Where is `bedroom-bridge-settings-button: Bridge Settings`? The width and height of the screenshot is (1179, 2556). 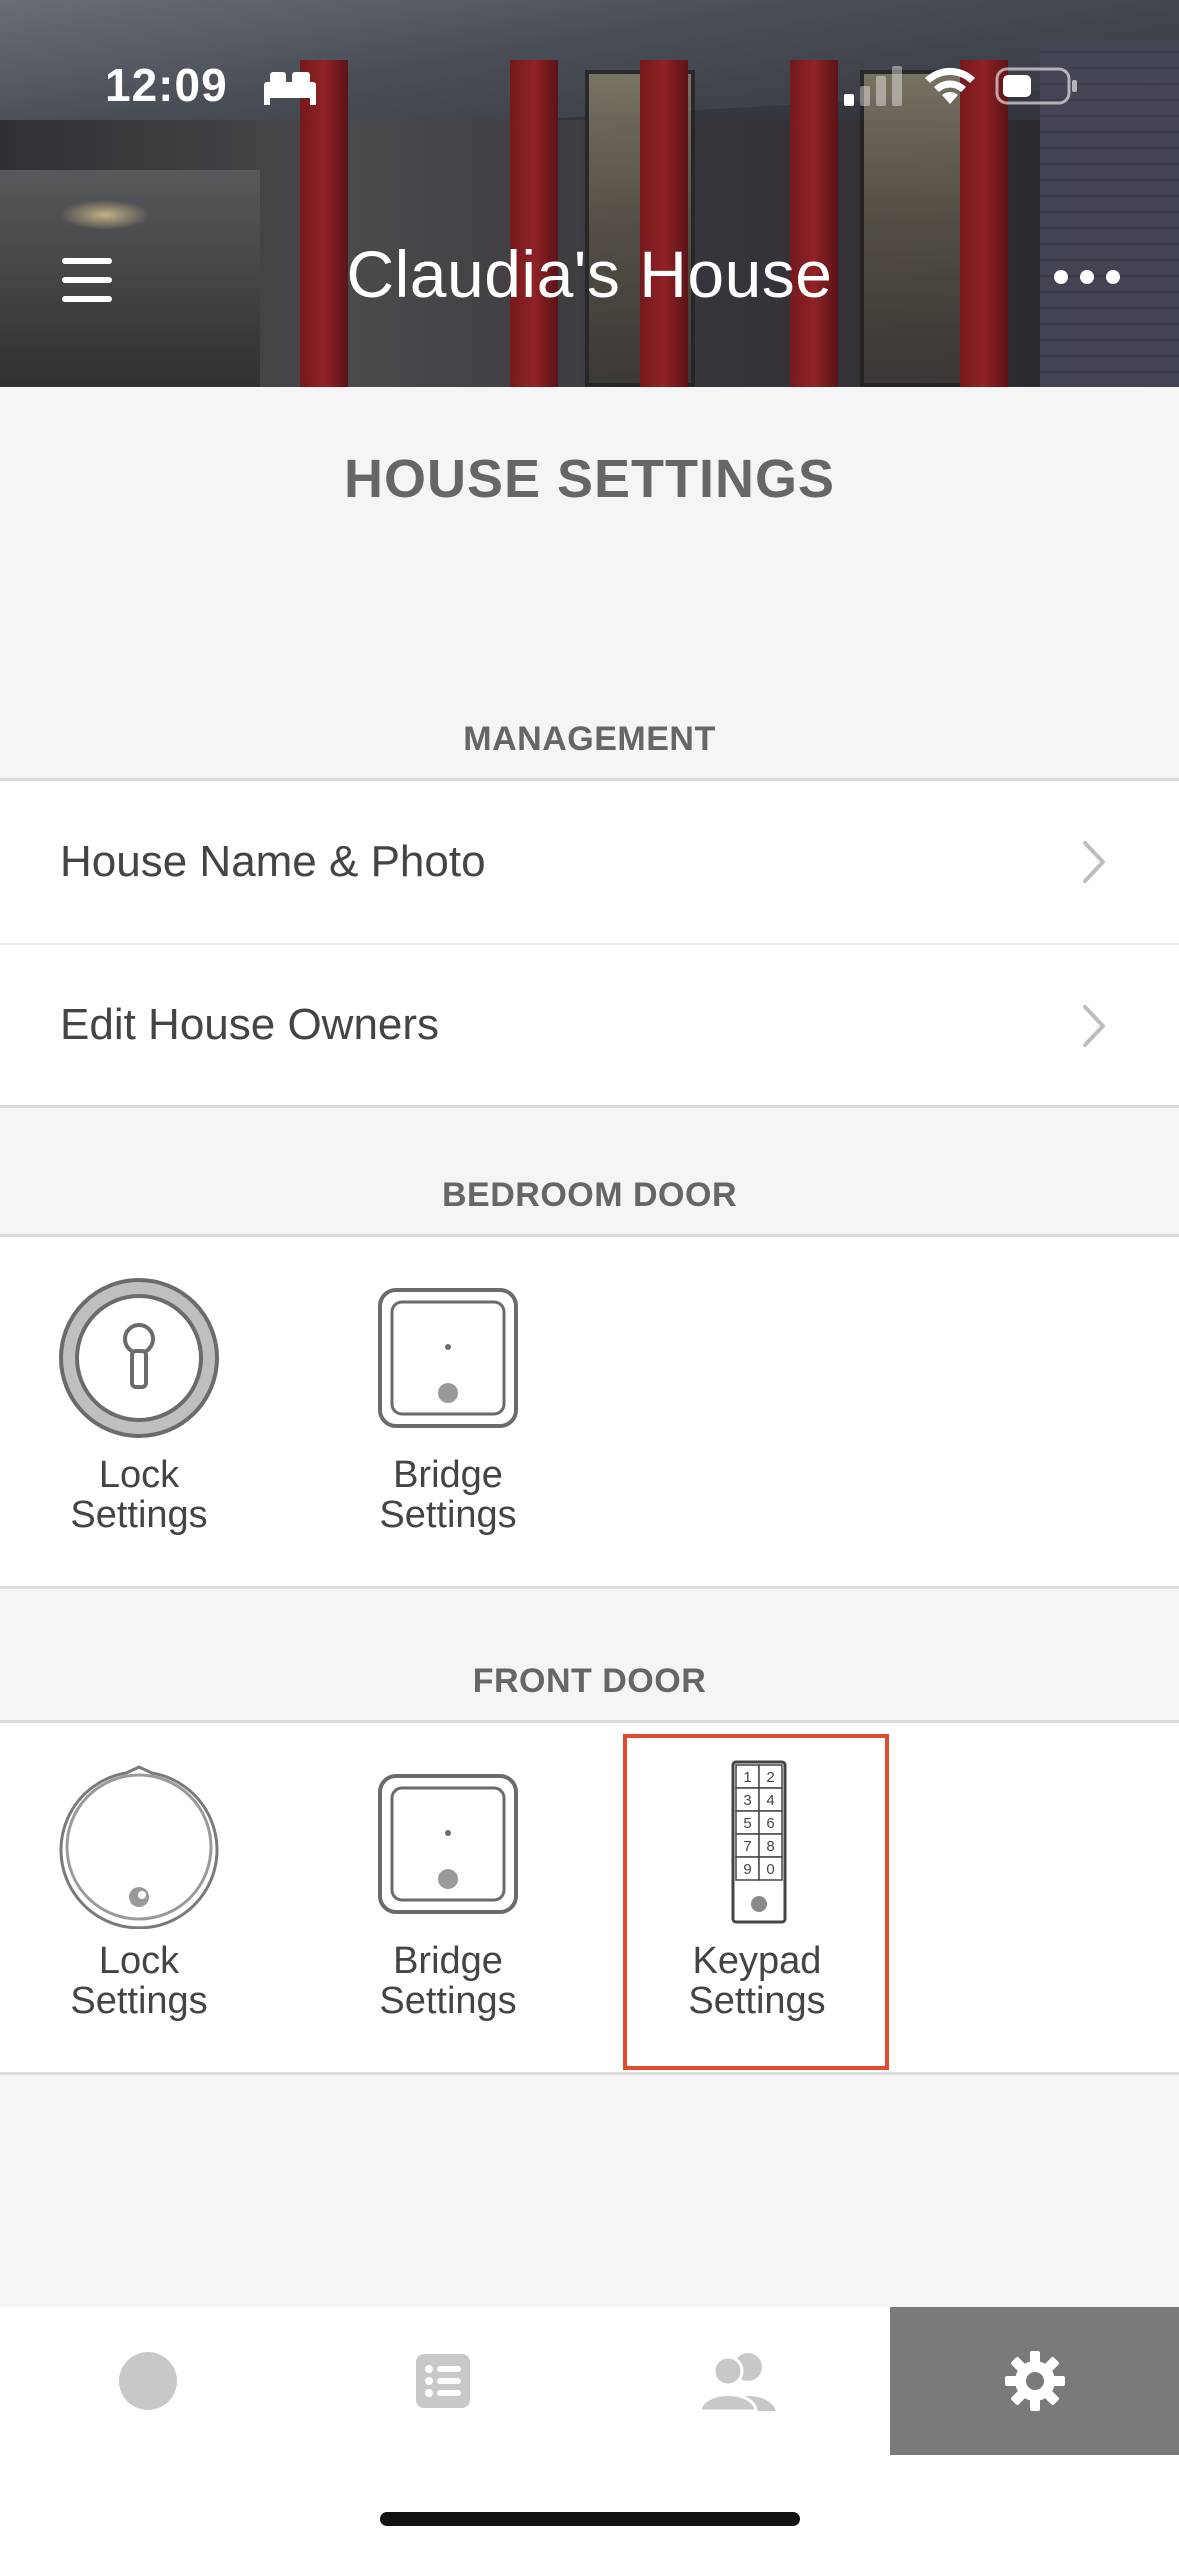
bedroom-bridge-settings-button: Bridge Settings is located at coordinates (448, 1404).